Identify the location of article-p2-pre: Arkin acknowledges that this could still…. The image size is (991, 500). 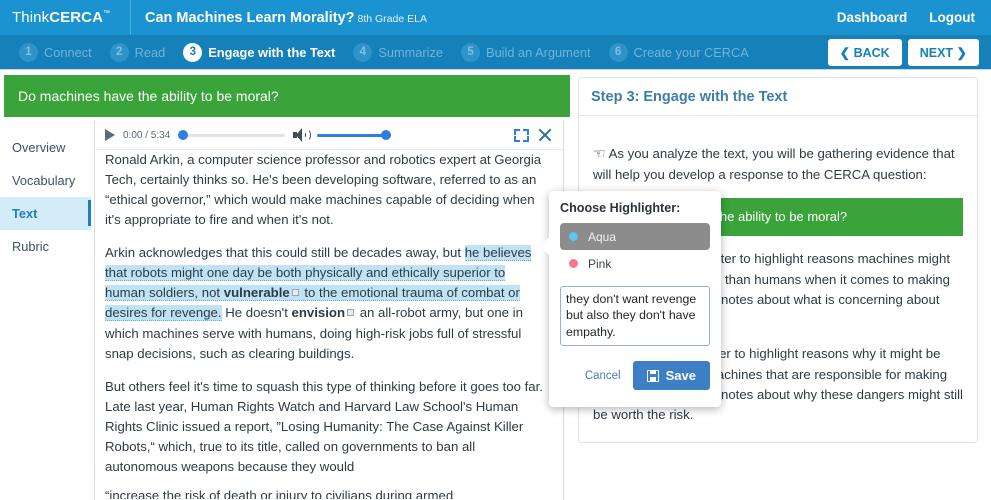
(285, 253).